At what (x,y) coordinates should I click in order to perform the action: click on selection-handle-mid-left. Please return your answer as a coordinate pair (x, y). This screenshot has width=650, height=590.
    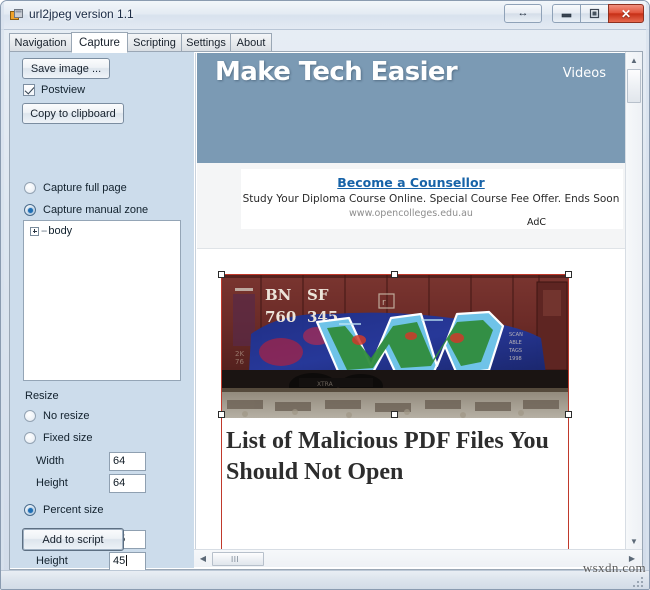
    Looking at the image, I should click on (221, 414).